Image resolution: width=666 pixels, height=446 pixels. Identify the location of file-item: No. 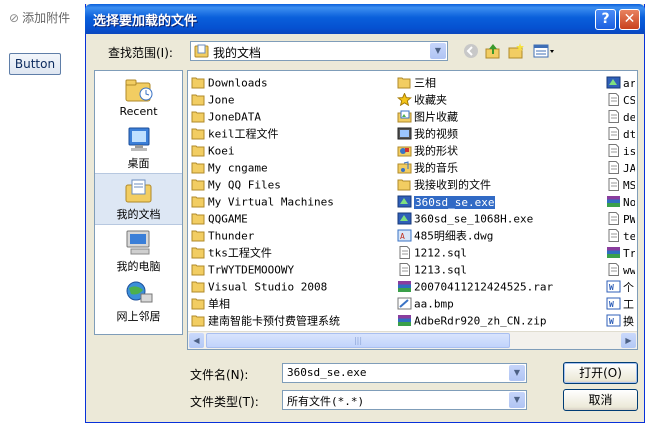
(620, 201).